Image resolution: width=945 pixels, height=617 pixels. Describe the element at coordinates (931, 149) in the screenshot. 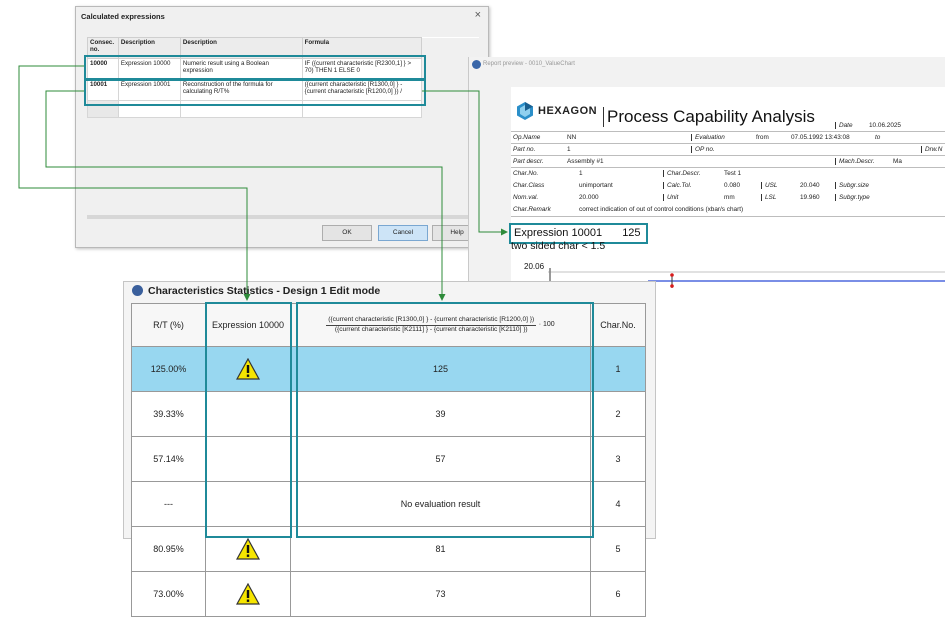

I see `drw-no-label: Drw.N` at that location.